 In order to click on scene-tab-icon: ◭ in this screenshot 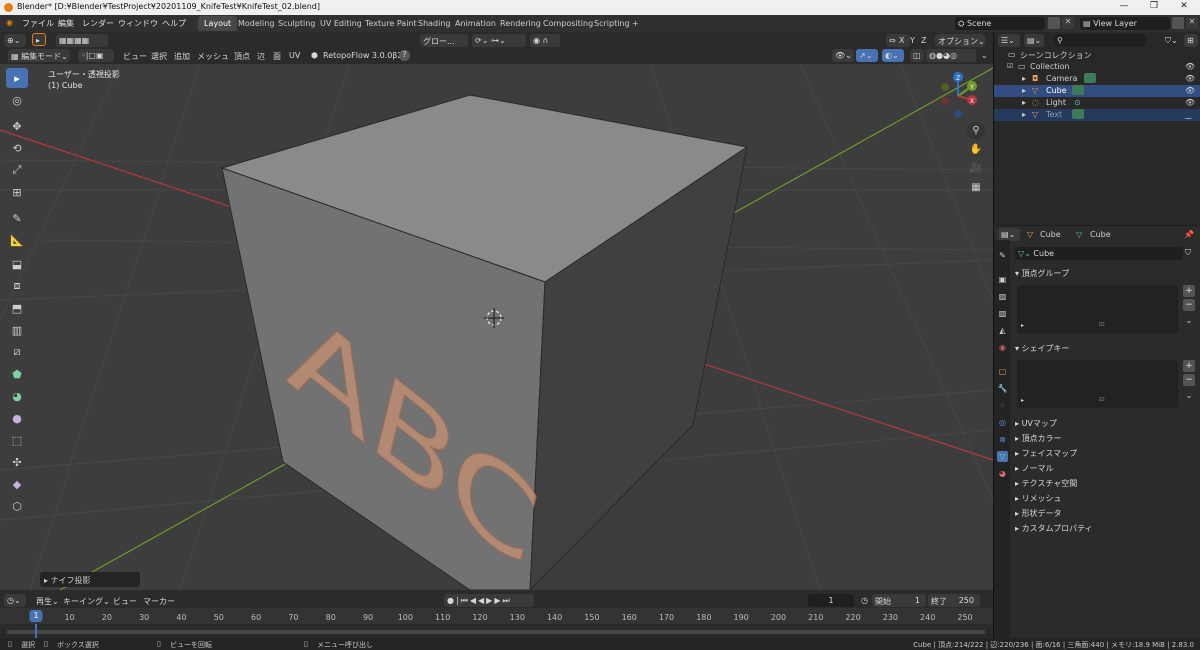, I will do `click(1002, 330)`.